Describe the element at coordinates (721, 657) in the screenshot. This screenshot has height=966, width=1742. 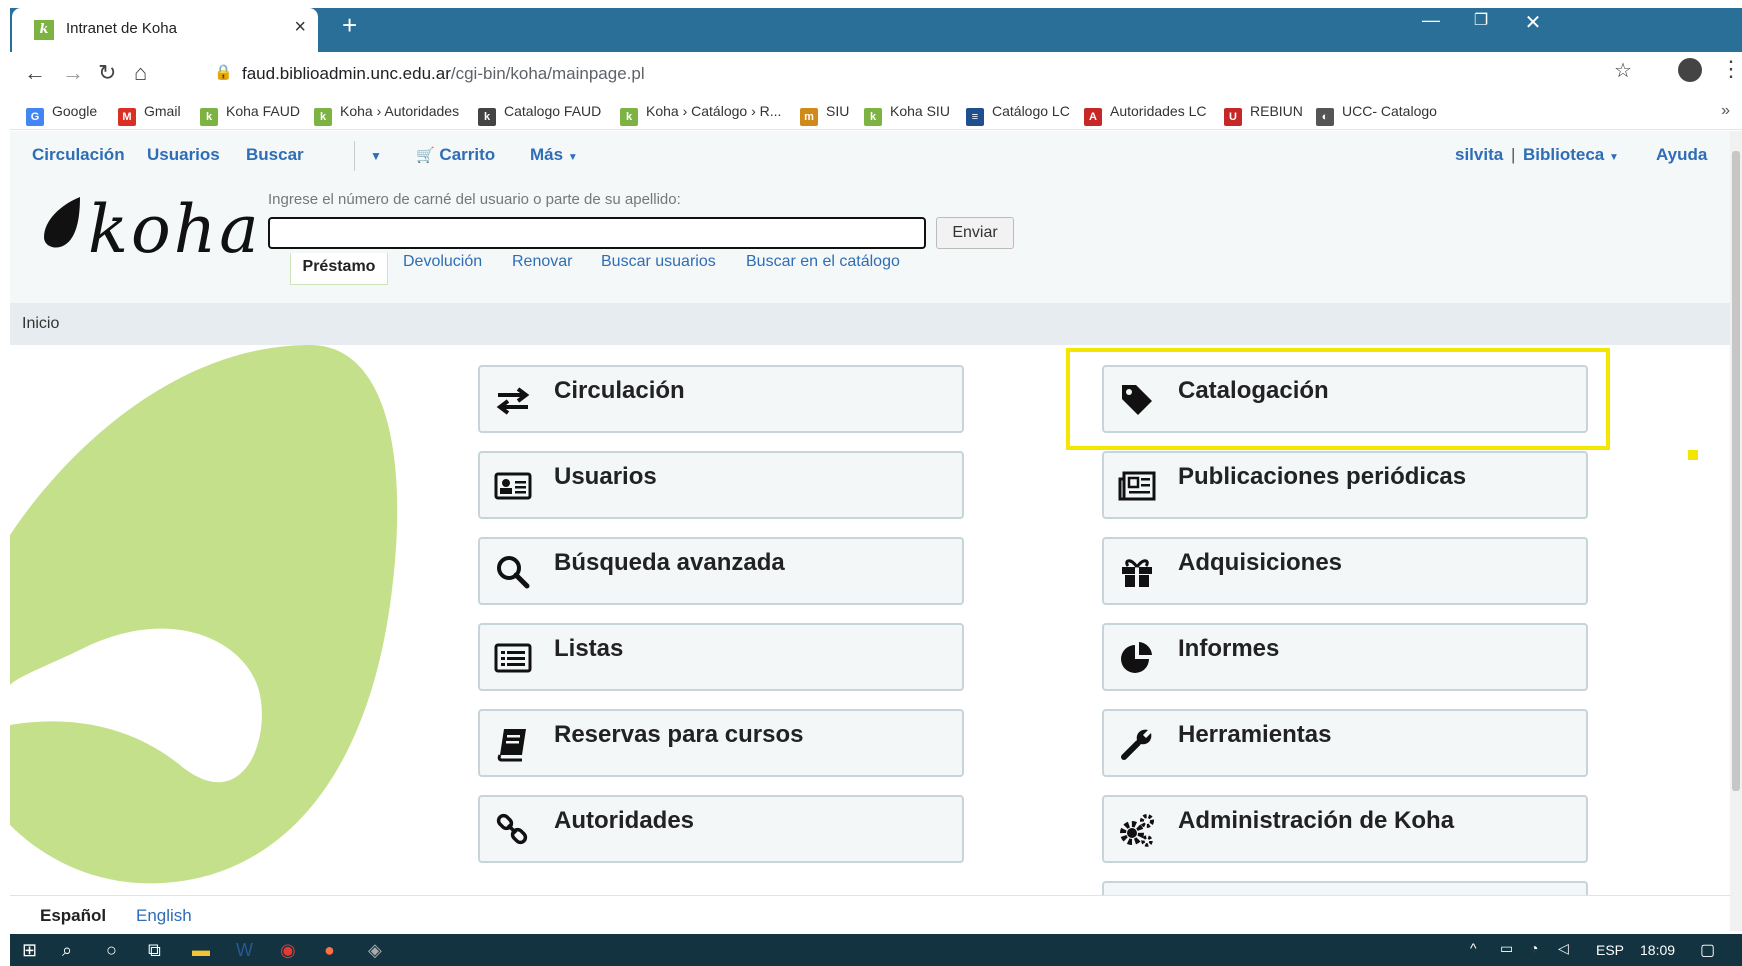
I see `module-listas: Listas` at that location.